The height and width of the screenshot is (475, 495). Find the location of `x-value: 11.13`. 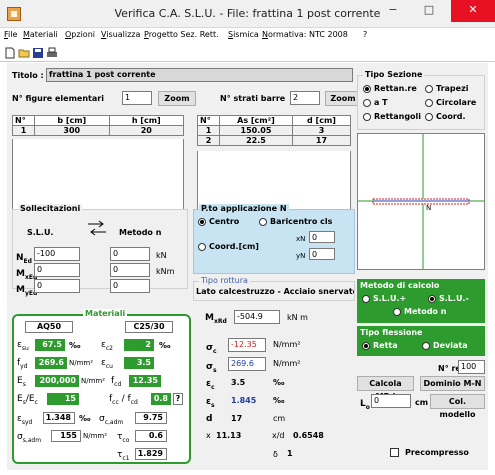

x-value: 11.13 is located at coordinates (229, 435).